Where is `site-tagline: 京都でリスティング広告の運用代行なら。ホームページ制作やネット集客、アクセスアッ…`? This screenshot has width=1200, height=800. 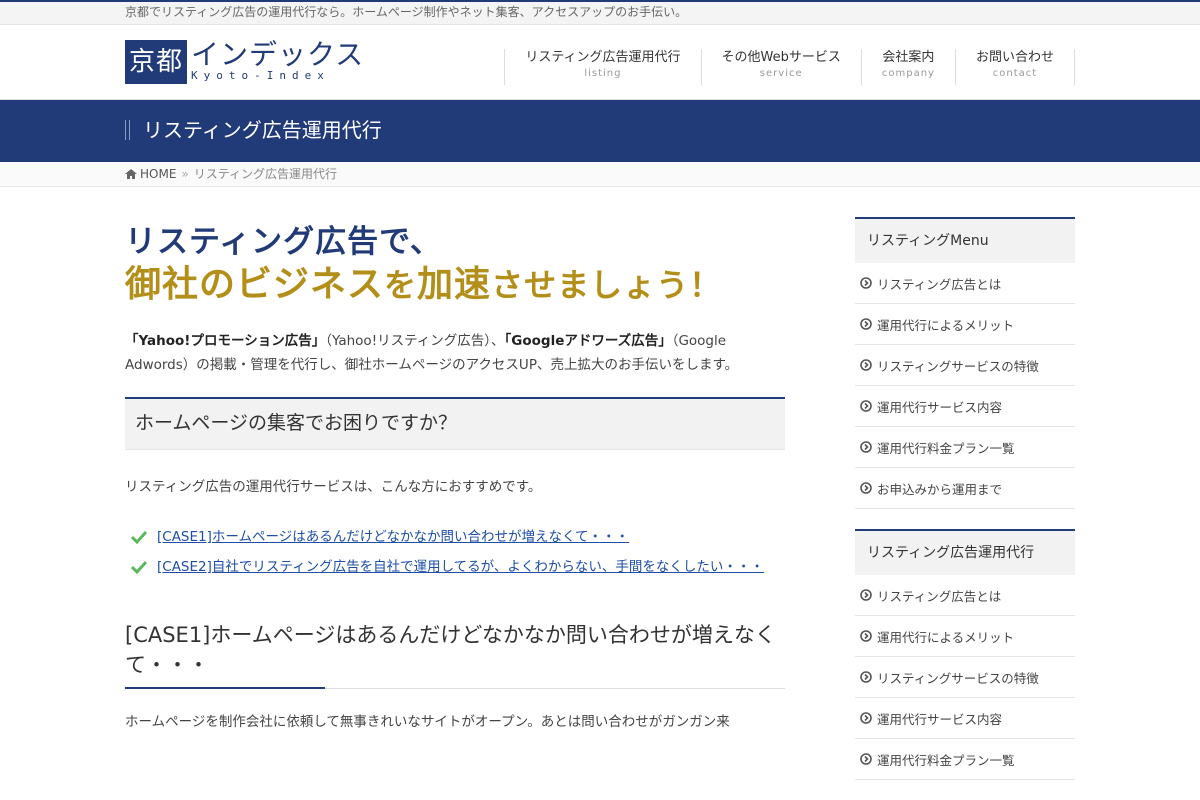 site-tagline: 京都でリスティング広告の運用代行なら。ホームページ制作やネット集客、アクセスアッ… is located at coordinates (406, 12).